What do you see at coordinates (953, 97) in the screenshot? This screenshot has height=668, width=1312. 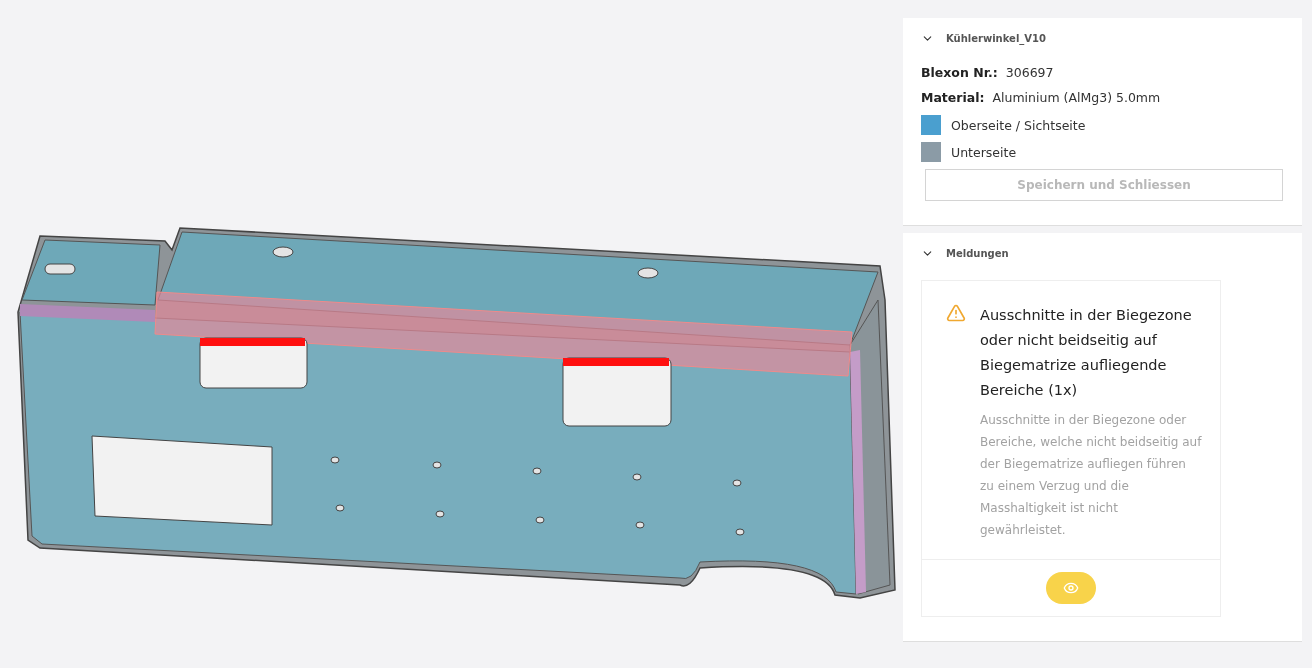 I see `field-label: Material:` at bounding box center [953, 97].